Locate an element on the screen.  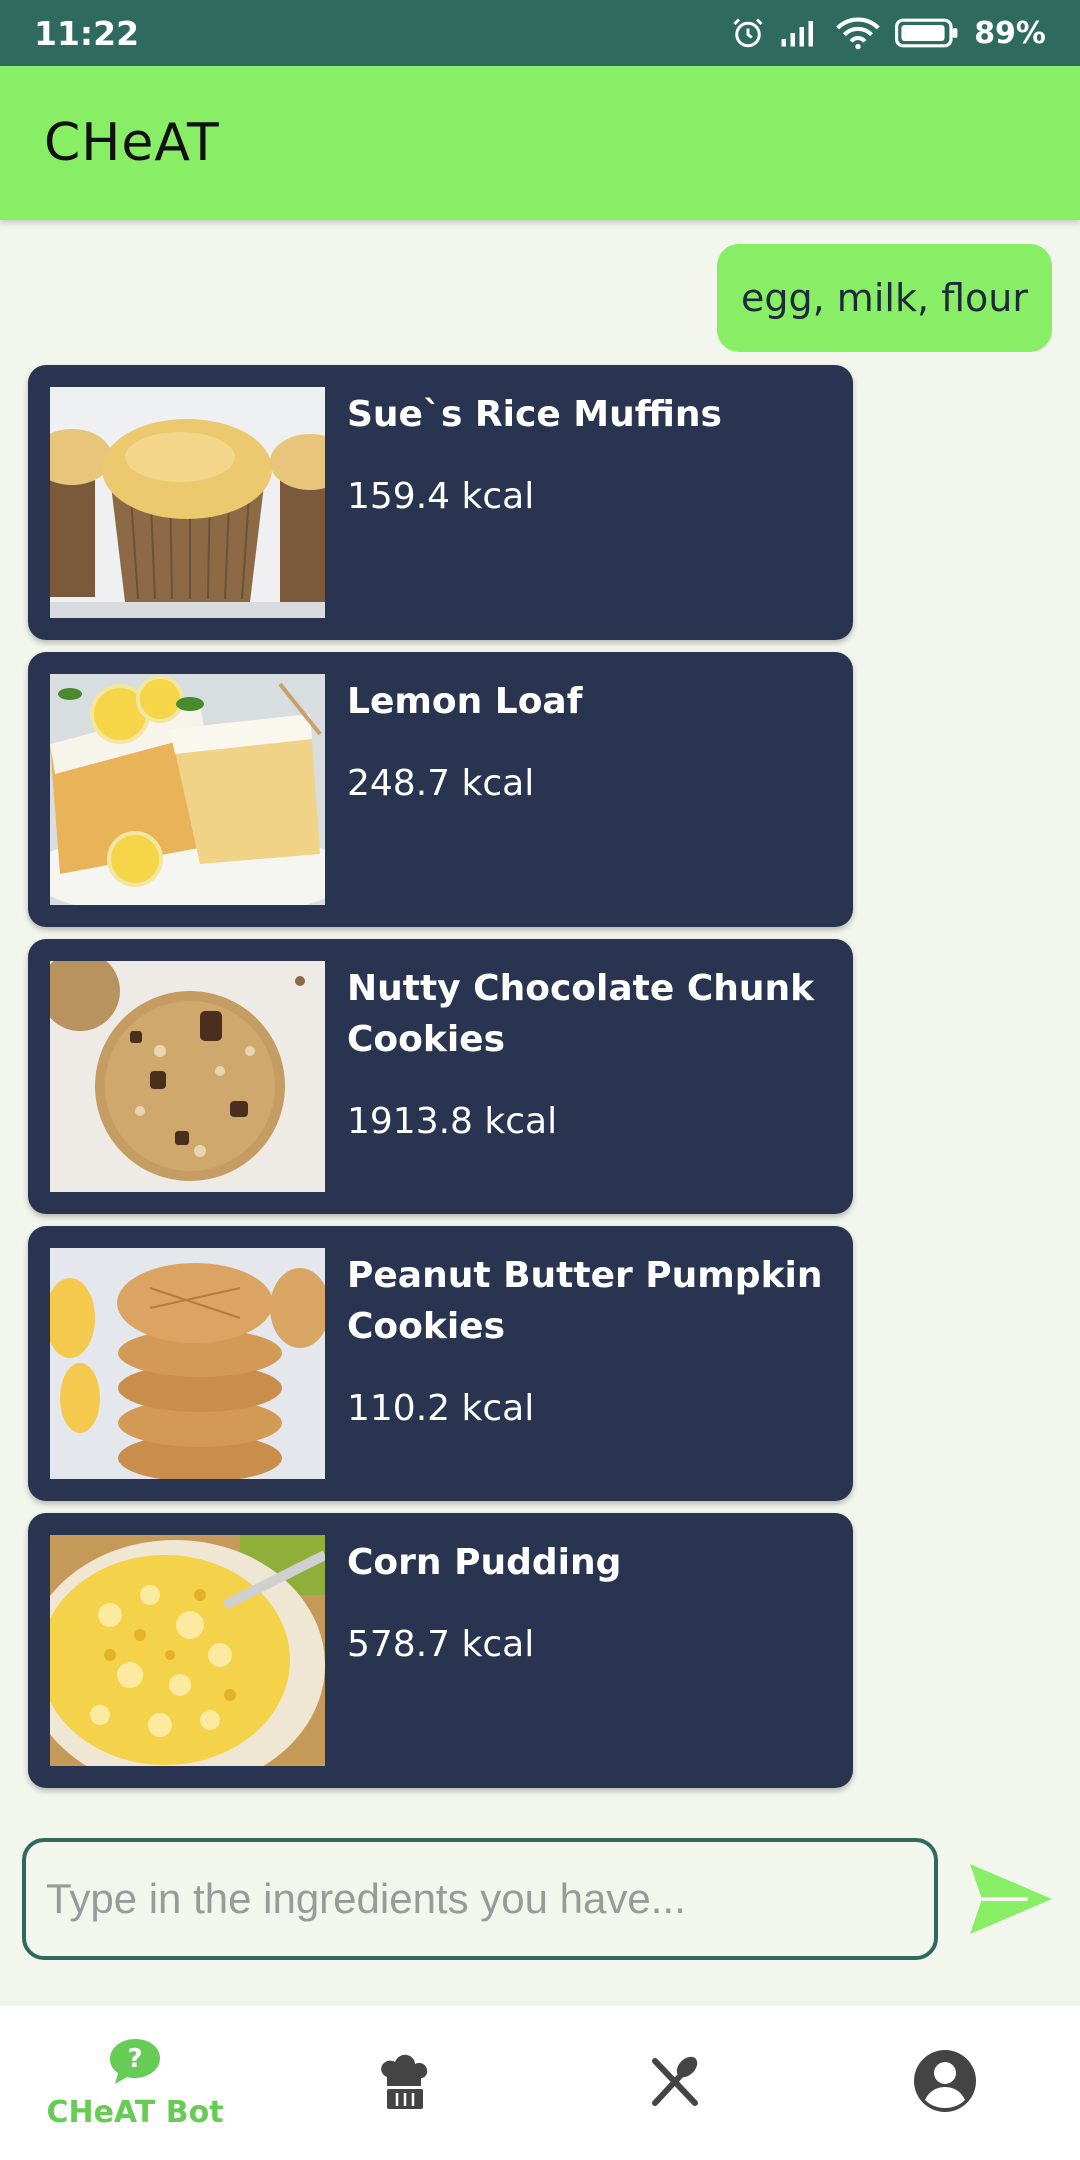
bottom-navigation: ? CHeAT Bot is located at coordinates (540, 2083).